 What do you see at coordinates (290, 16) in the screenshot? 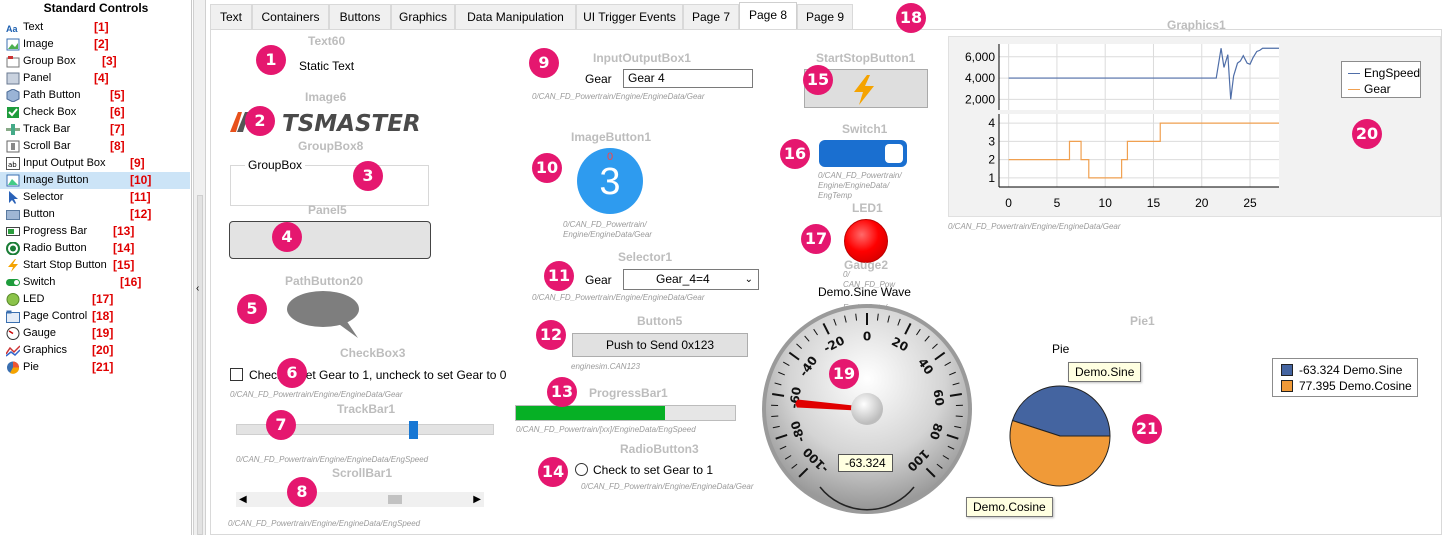
I see `tab-containers: Containers` at bounding box center [290, 16].